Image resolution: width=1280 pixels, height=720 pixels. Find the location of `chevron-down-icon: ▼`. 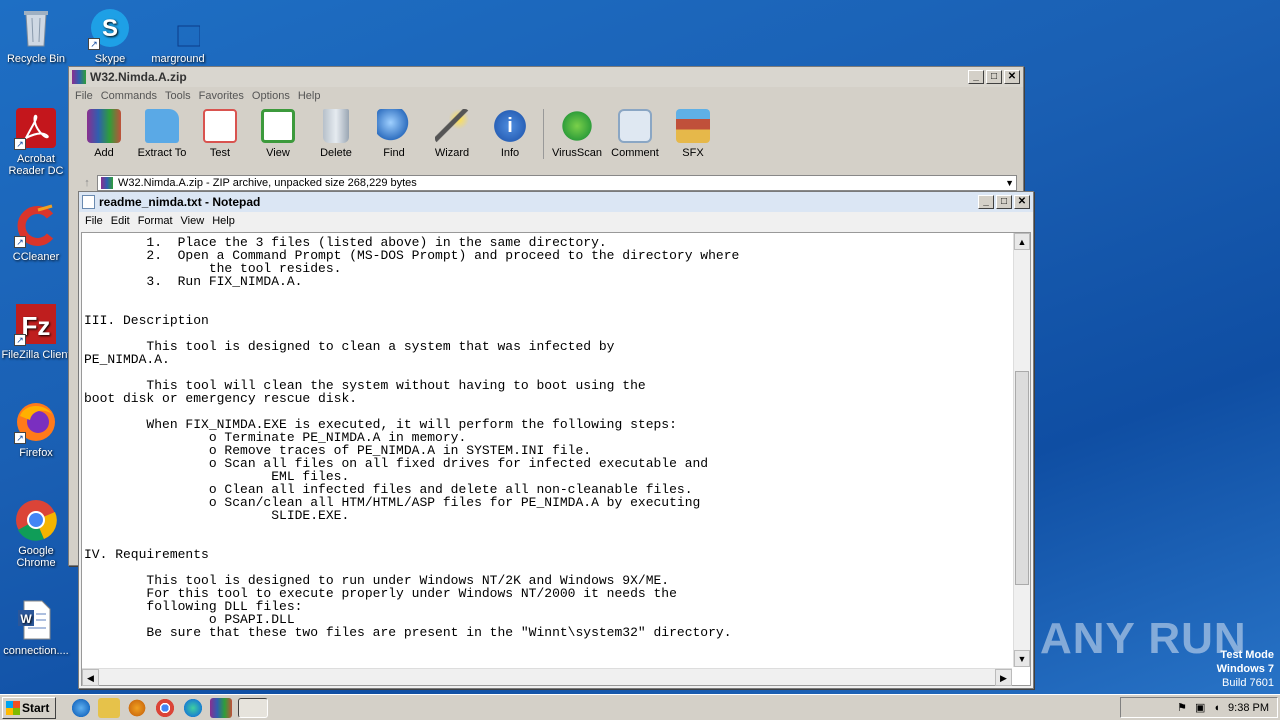

chevron-down-icon: ▼ is located at coordinates (1009, 183).